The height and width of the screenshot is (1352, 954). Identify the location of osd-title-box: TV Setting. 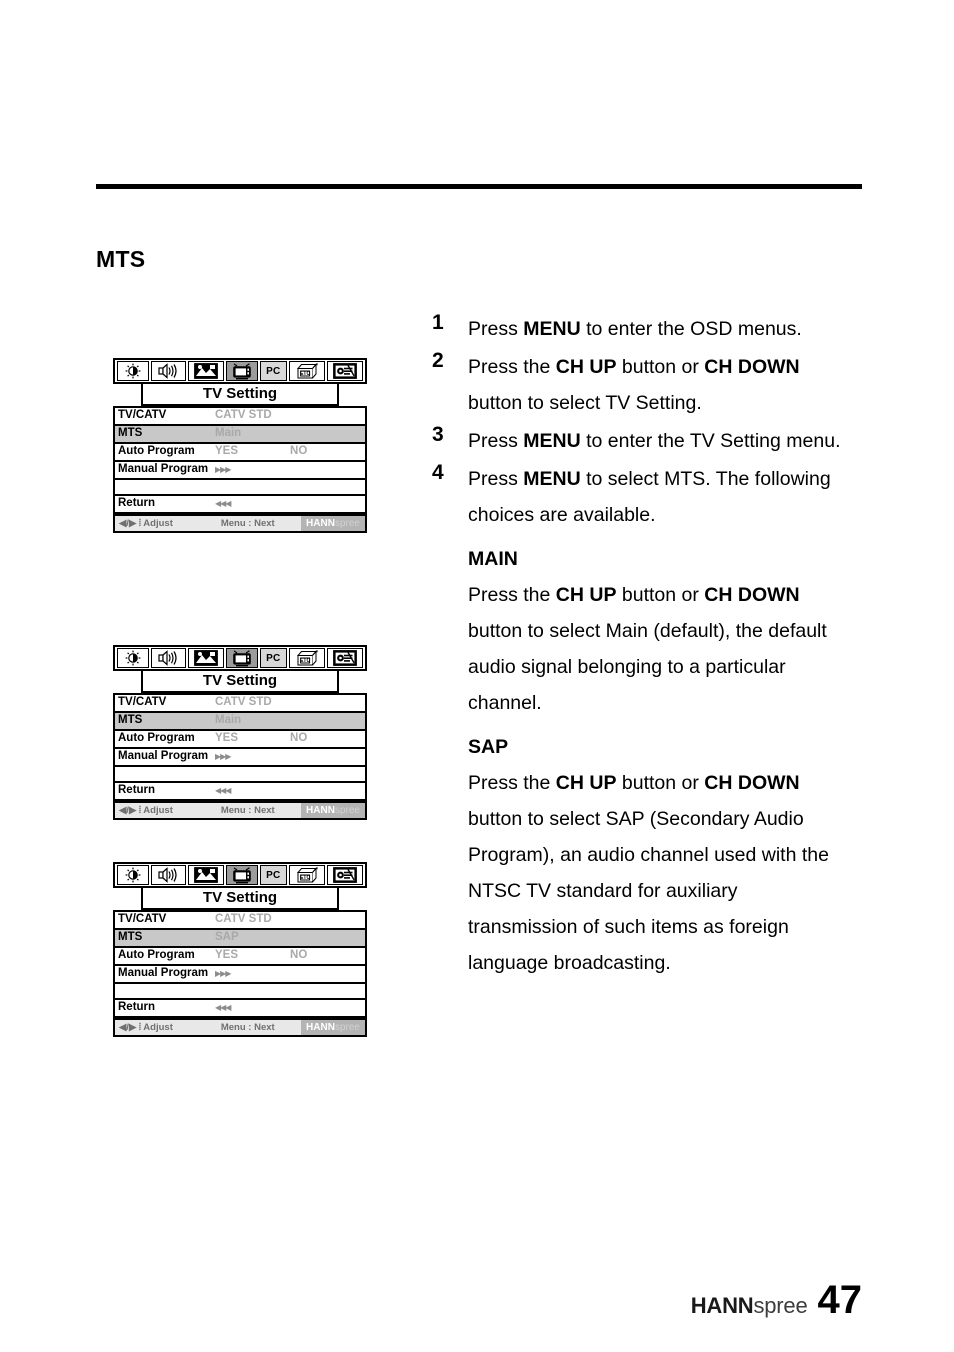
(240, 682).